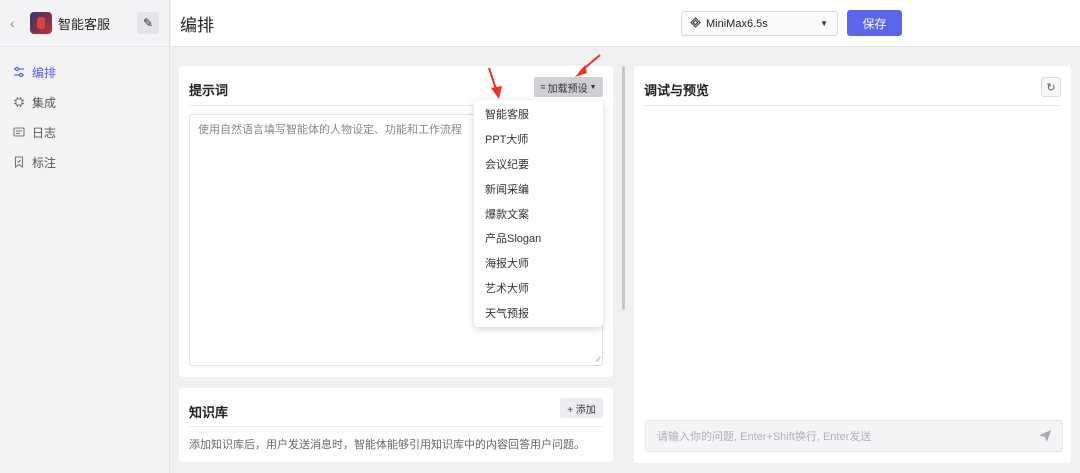 Image resolution: width=1080 pixels, height=473 pixels. I want to click on preset-option: PPT大师, so click(538, 139).